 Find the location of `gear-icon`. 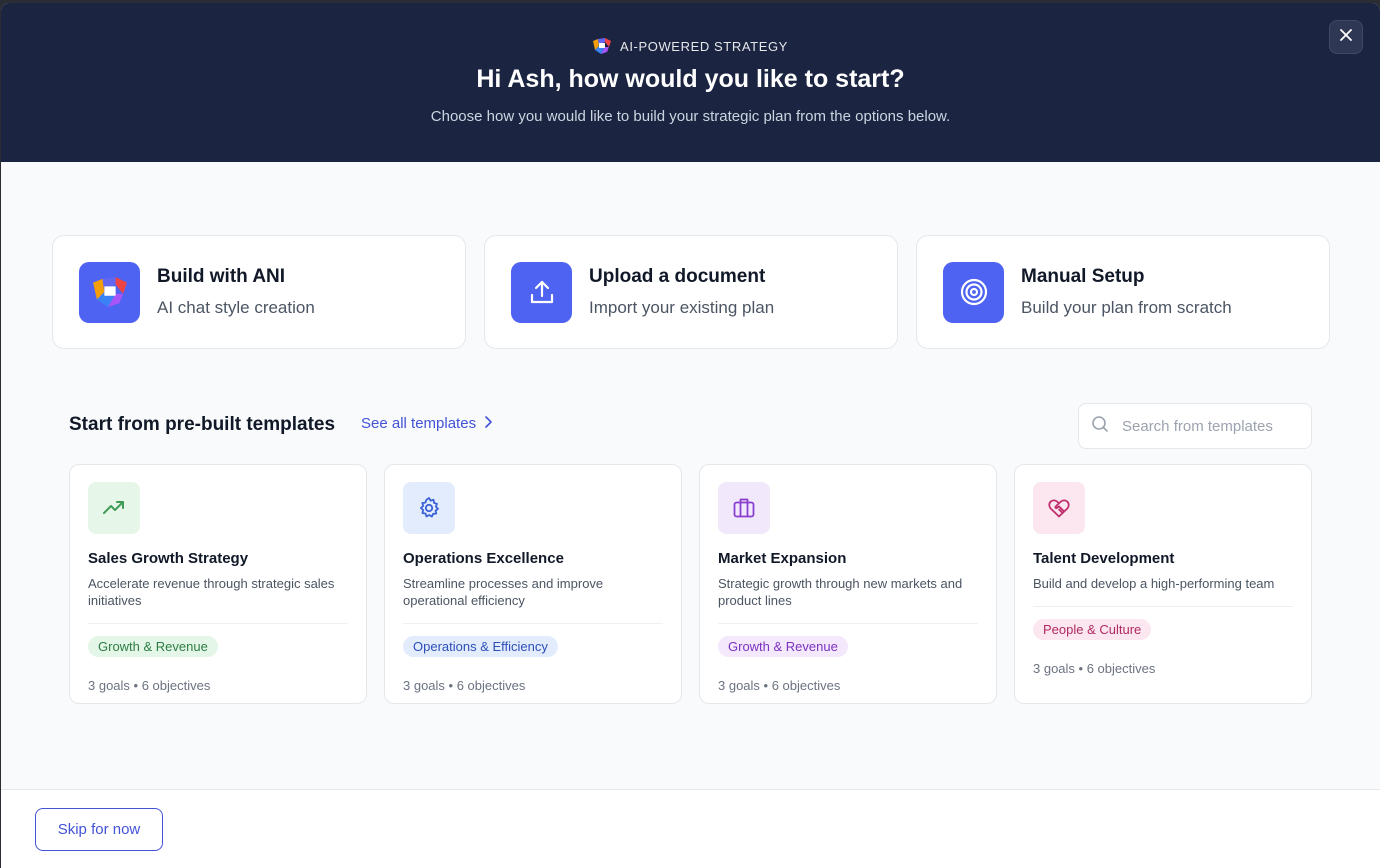

gear-icon is located at coordinates (429, 508).